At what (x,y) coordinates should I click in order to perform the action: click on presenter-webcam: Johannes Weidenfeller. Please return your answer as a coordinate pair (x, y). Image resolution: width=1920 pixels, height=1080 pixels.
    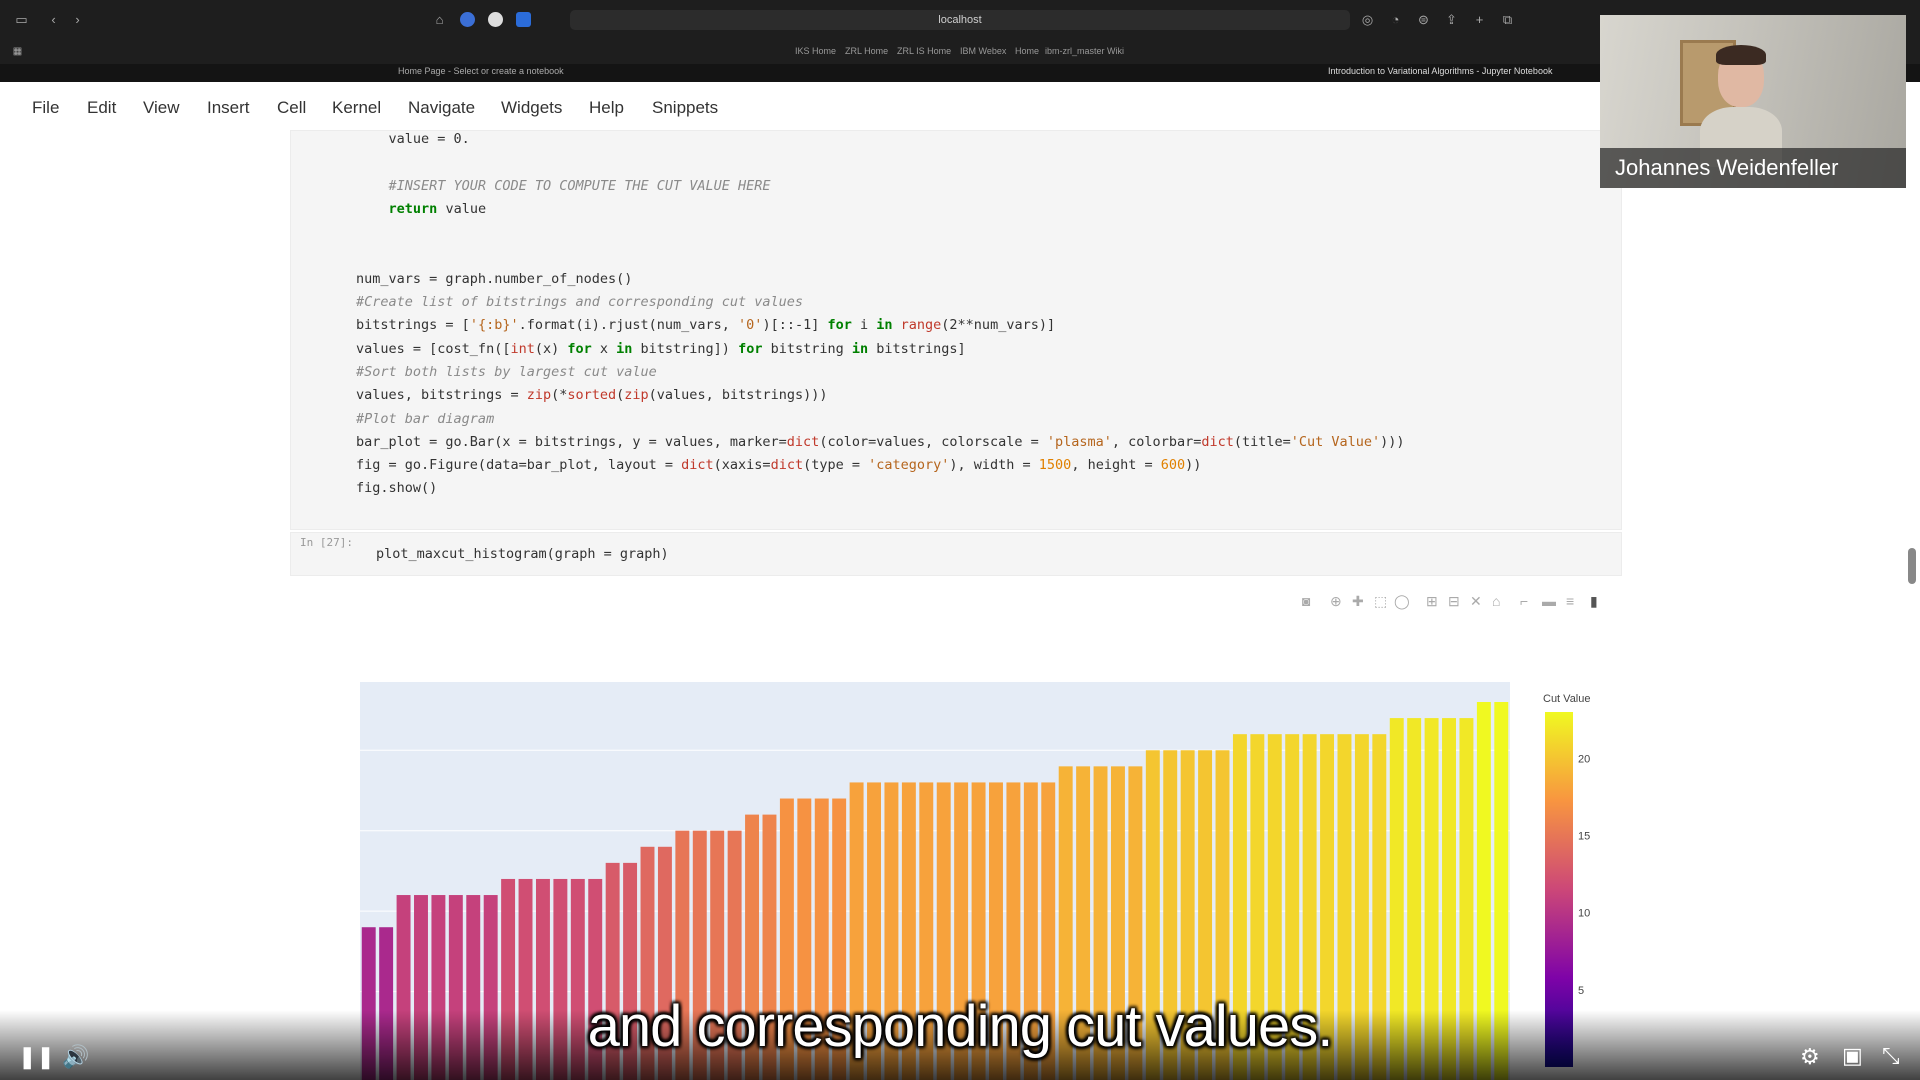
    Looking at the image, I should click on (1753, 101).